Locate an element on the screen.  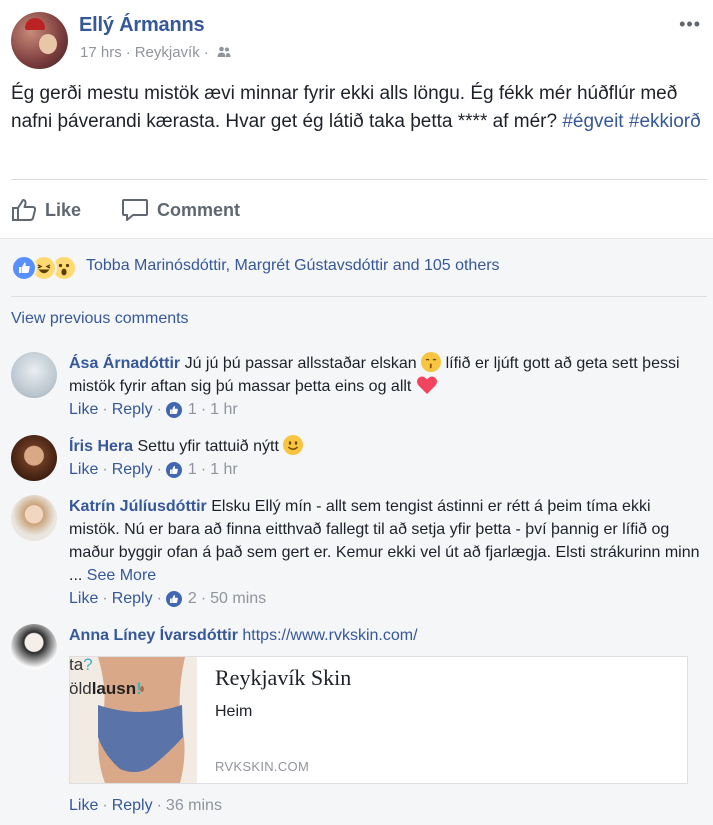
post-header: Ellý Ármanns 17 hrs · Reykjavík · ••• is located at coordinates (356, 40).